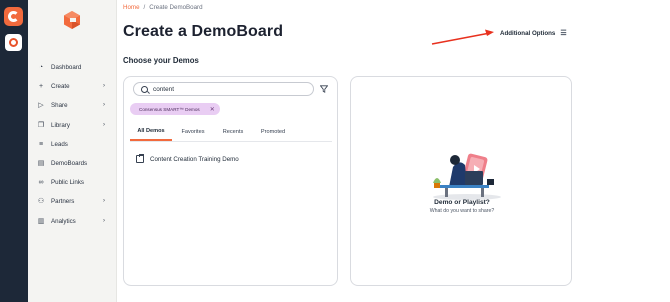  What do you see at coordinates (161, 60) in the screenshot?
I see `section-title: Choose your Demos` at bounding box center [161, 60].